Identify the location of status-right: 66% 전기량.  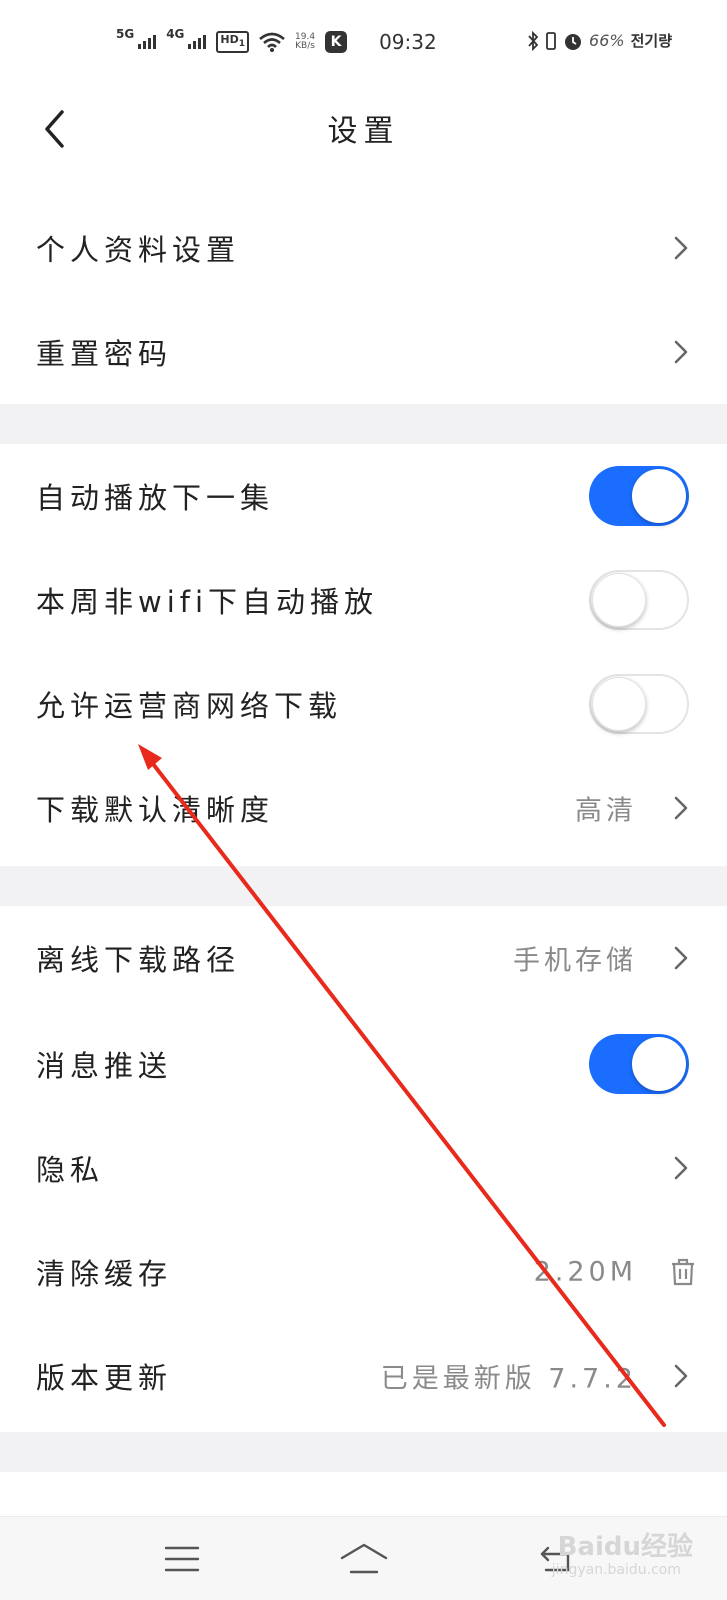
(599, 40).